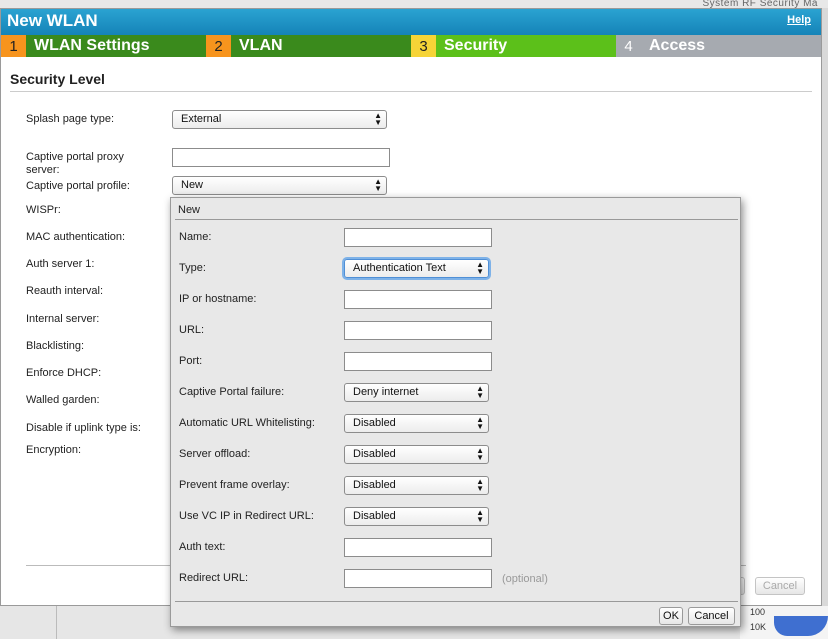  Describe the element at coordinates (43, 210) in the screenshot. I see `wispr-label: WISPr:` at that location.